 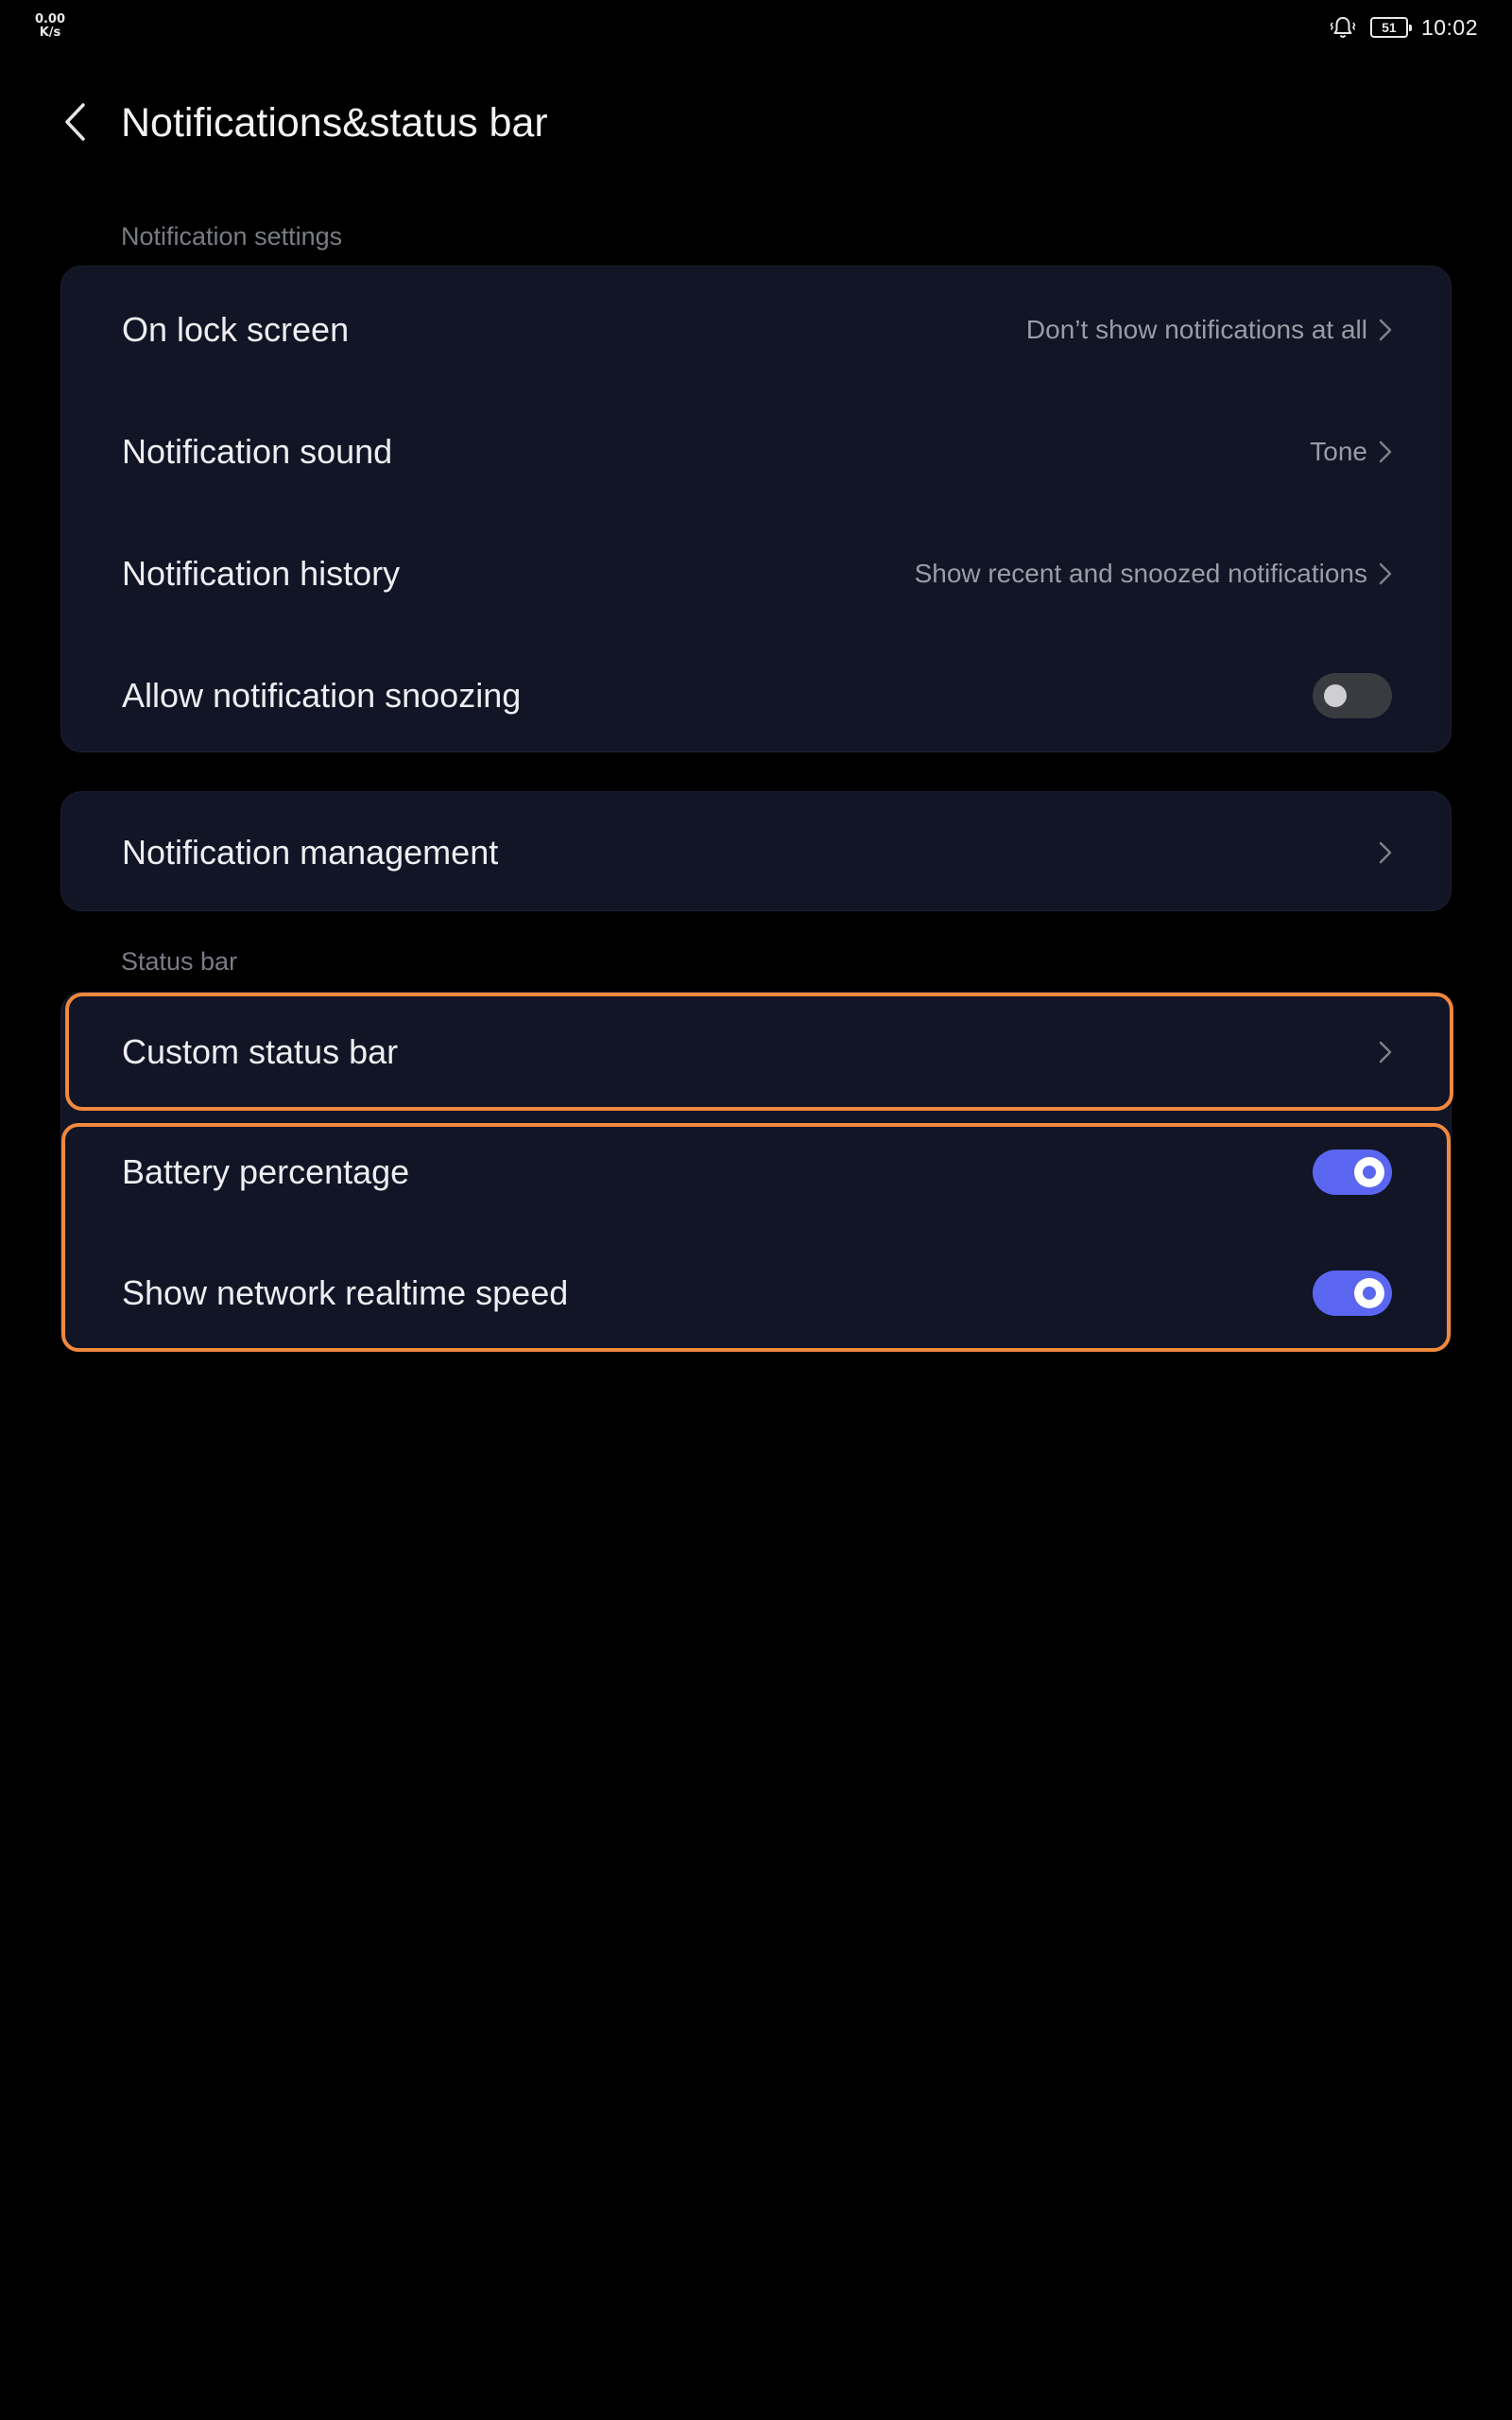 What do you see at coordinates (257, 451) in the screenshot?
I see `notification-sound-label: Notification sound` at bounding box center [257, 451].